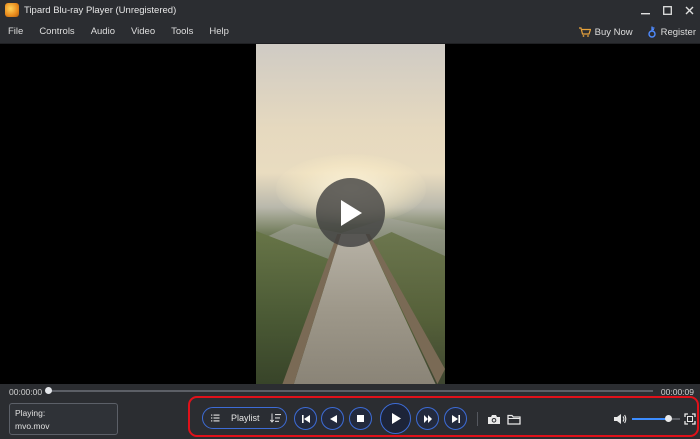 Image resolution: width=700 pixels, height=439 pixels. What do you see at coordinates (584, 32) in the screenshot?
I see `cart-icon` at bounding box center [584, 32].